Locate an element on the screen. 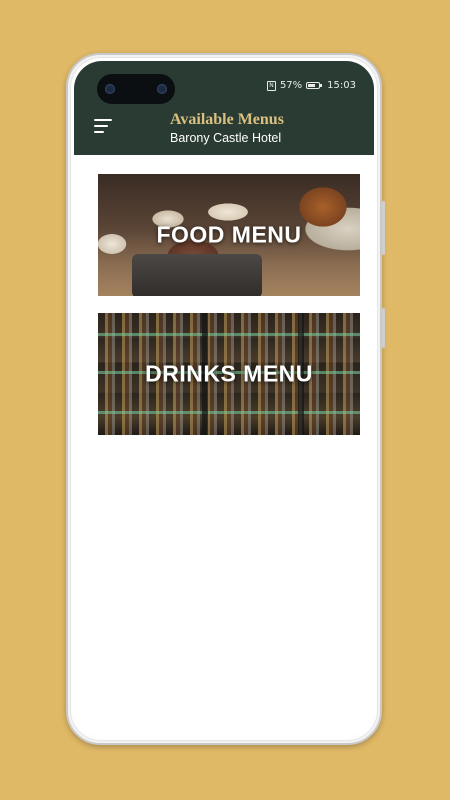 Image resolution: width=450 pixels, height=800 pixels. clock: 15:03 is located at coordinates (341, 85).